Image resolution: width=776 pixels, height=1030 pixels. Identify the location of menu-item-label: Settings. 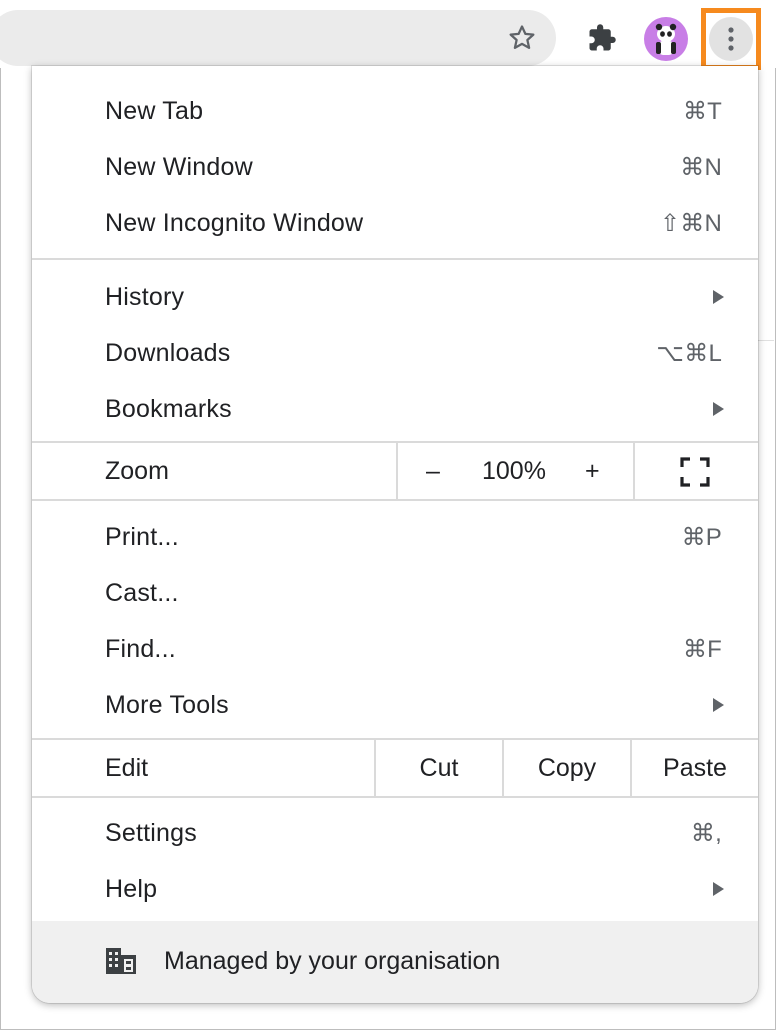
(151, 832).